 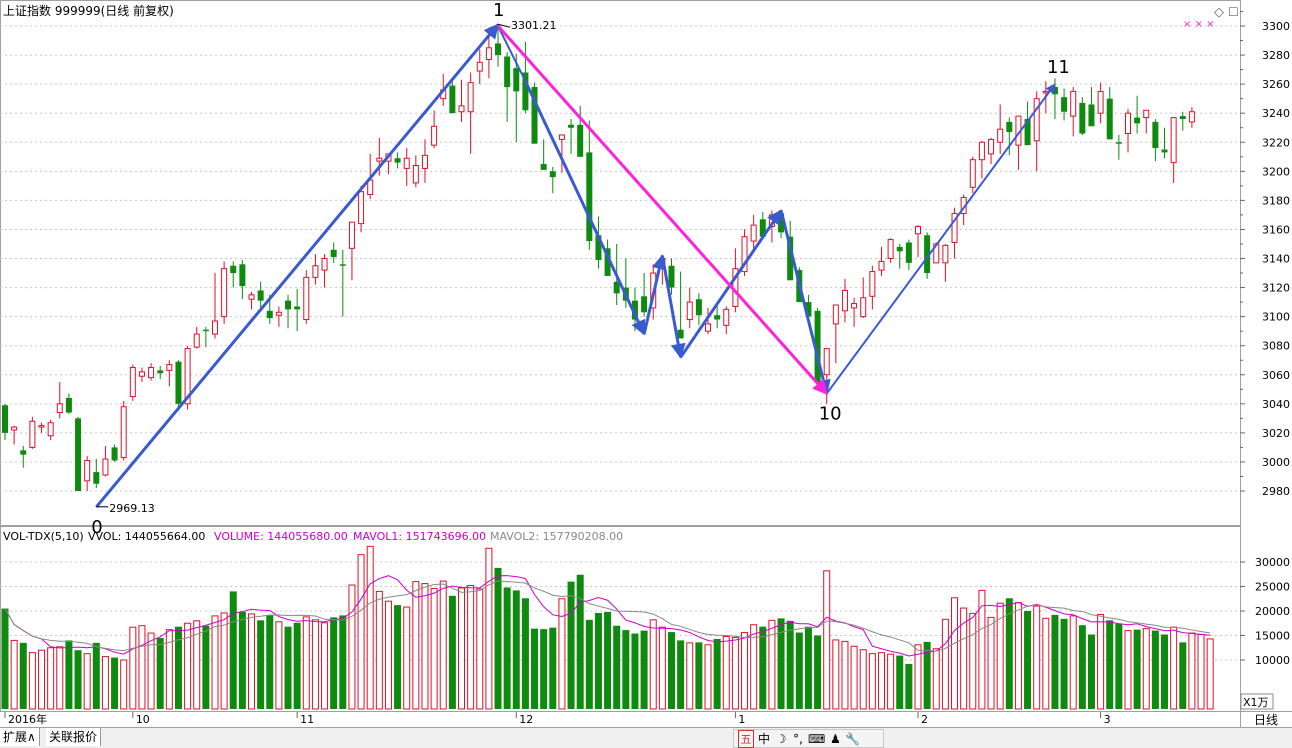 What do you see at coordinates (1276, 462) in the screenshot?
I see `price-tick-label: 3000` at bounding box center [1276, 462].